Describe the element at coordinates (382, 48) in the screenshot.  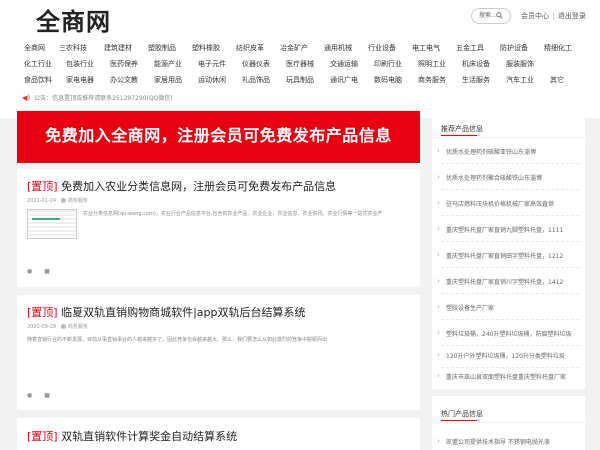
I see `category-link: 行业设备` at that location.